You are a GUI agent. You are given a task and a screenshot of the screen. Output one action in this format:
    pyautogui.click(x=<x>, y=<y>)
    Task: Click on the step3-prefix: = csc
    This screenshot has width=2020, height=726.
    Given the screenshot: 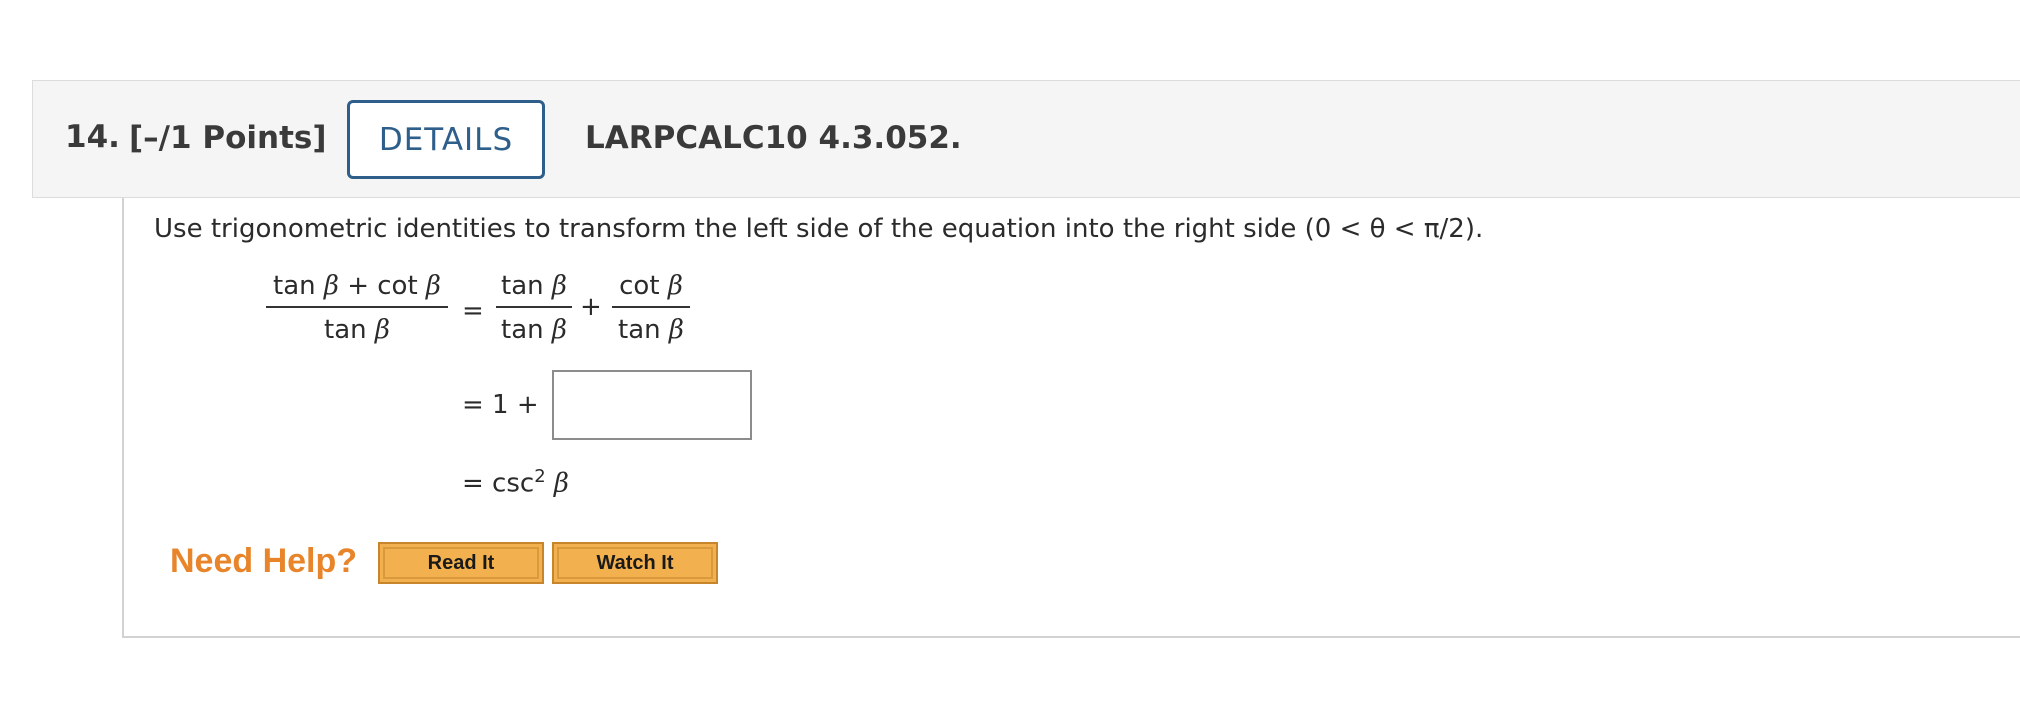 What is the action you would take?
    pyautogui.click(x=498, y=483)
    